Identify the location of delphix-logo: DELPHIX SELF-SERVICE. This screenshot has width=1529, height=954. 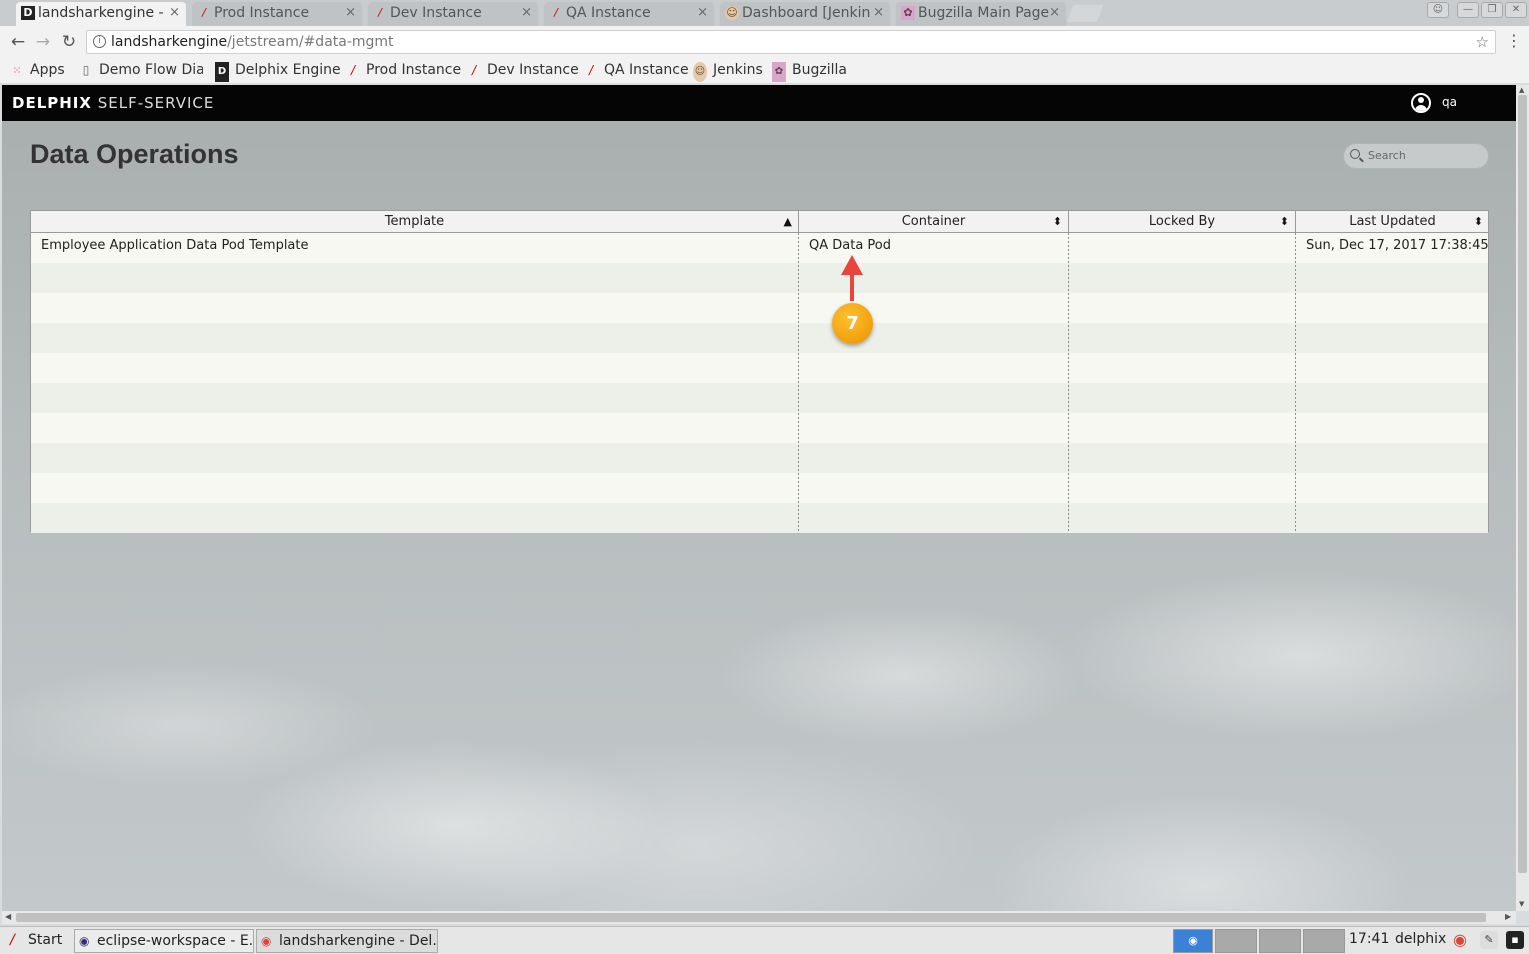
(113, 103).